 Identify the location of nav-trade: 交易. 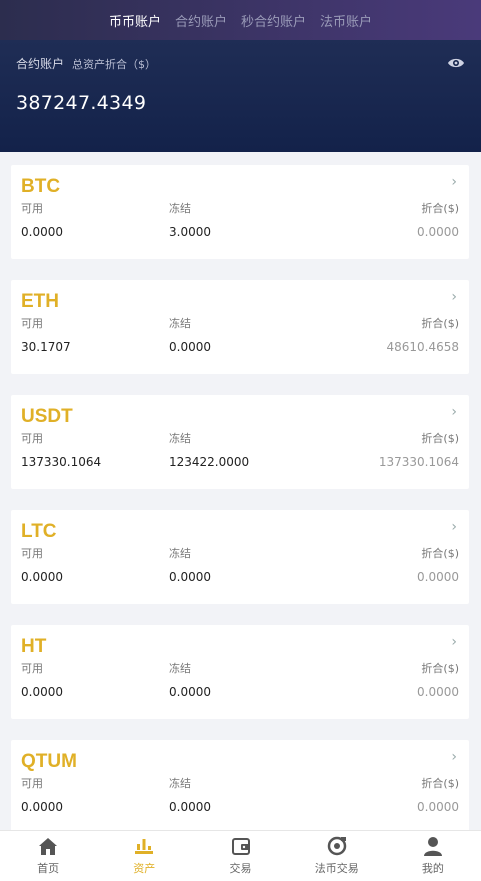
(240, 856).